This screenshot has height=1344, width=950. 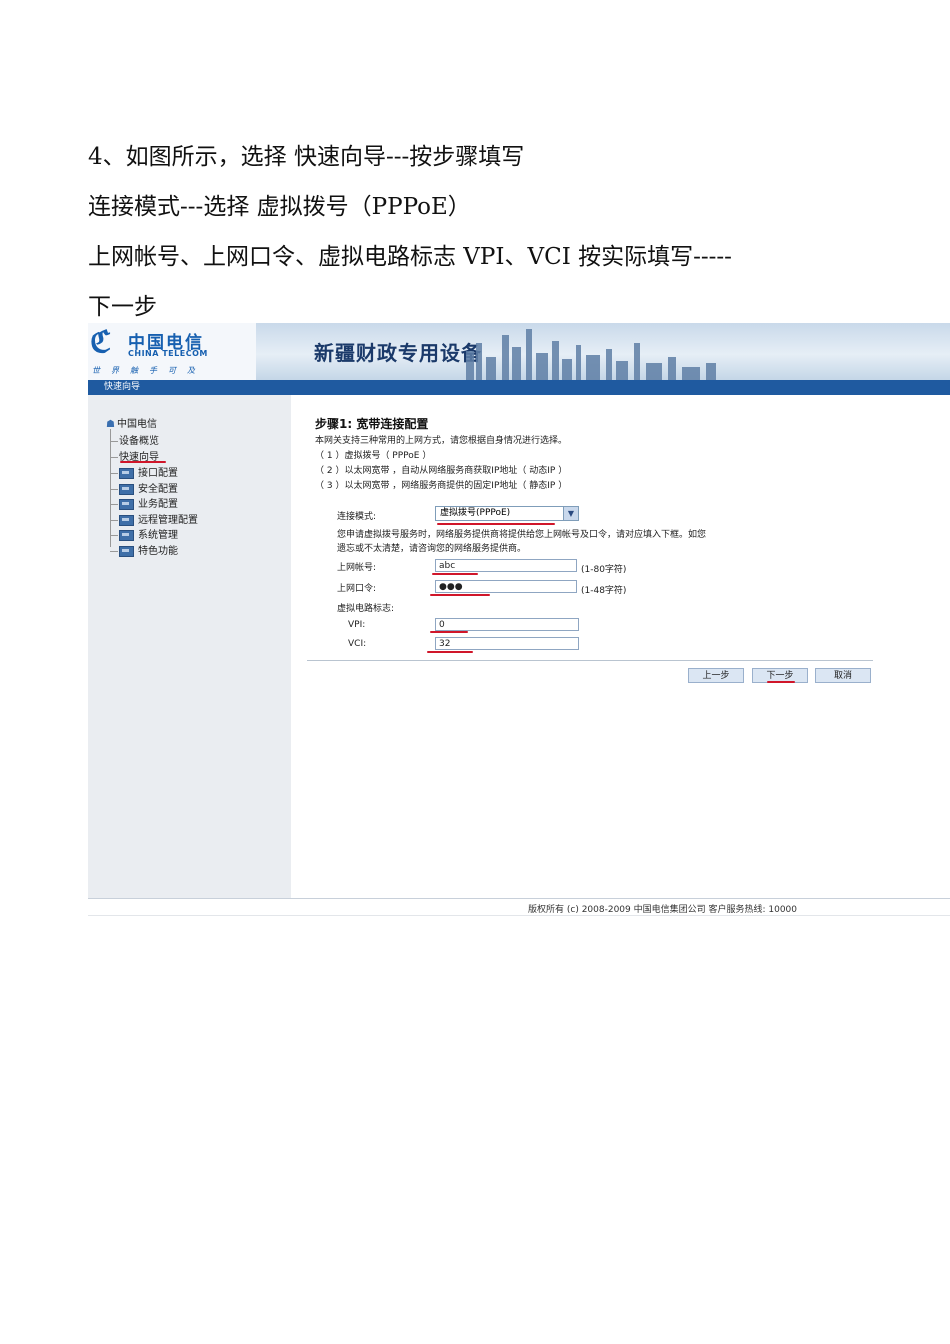 I want to click on logo-english-text: CHINA TELECOM, so click(x=168, y=353).